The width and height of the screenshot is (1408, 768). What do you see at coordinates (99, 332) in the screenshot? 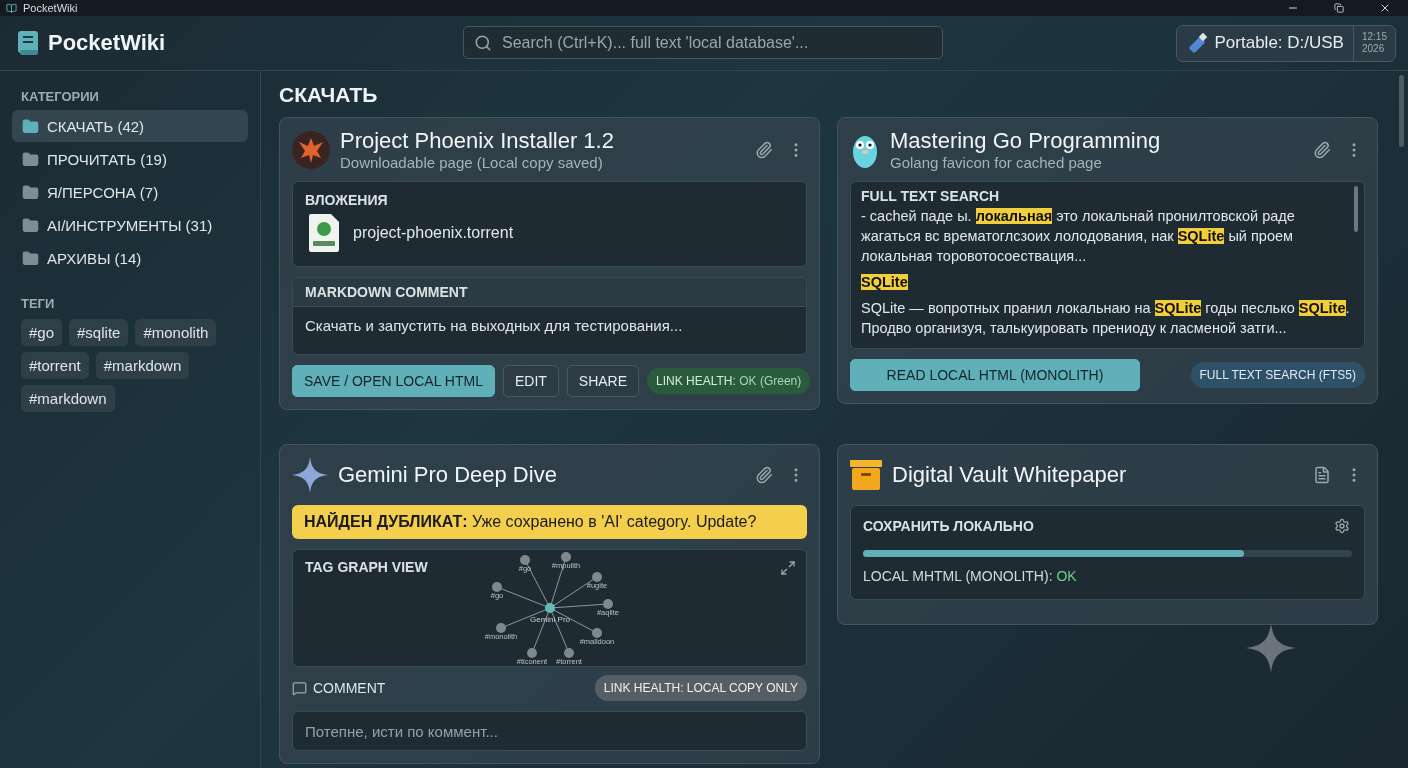
I see `tag-chip: #sqlite` at bounding box center [99, 332].